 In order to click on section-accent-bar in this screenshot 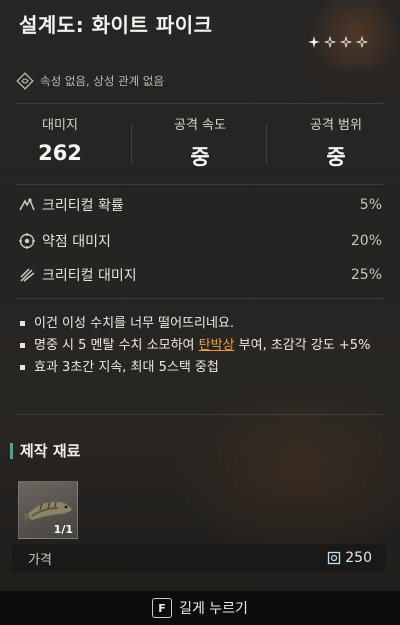, I will do `click(11, 450)`.